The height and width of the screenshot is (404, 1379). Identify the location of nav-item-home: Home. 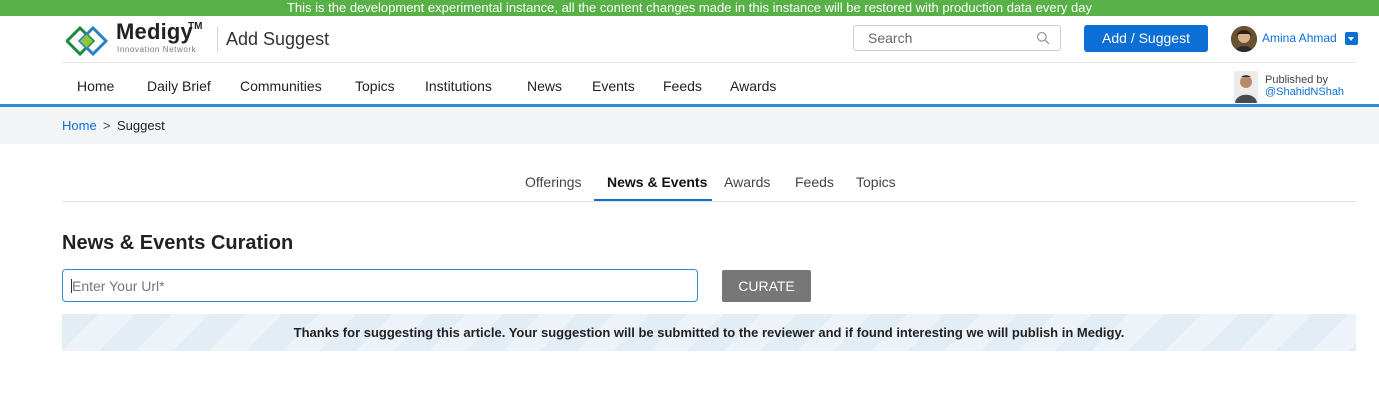
(95, 86).